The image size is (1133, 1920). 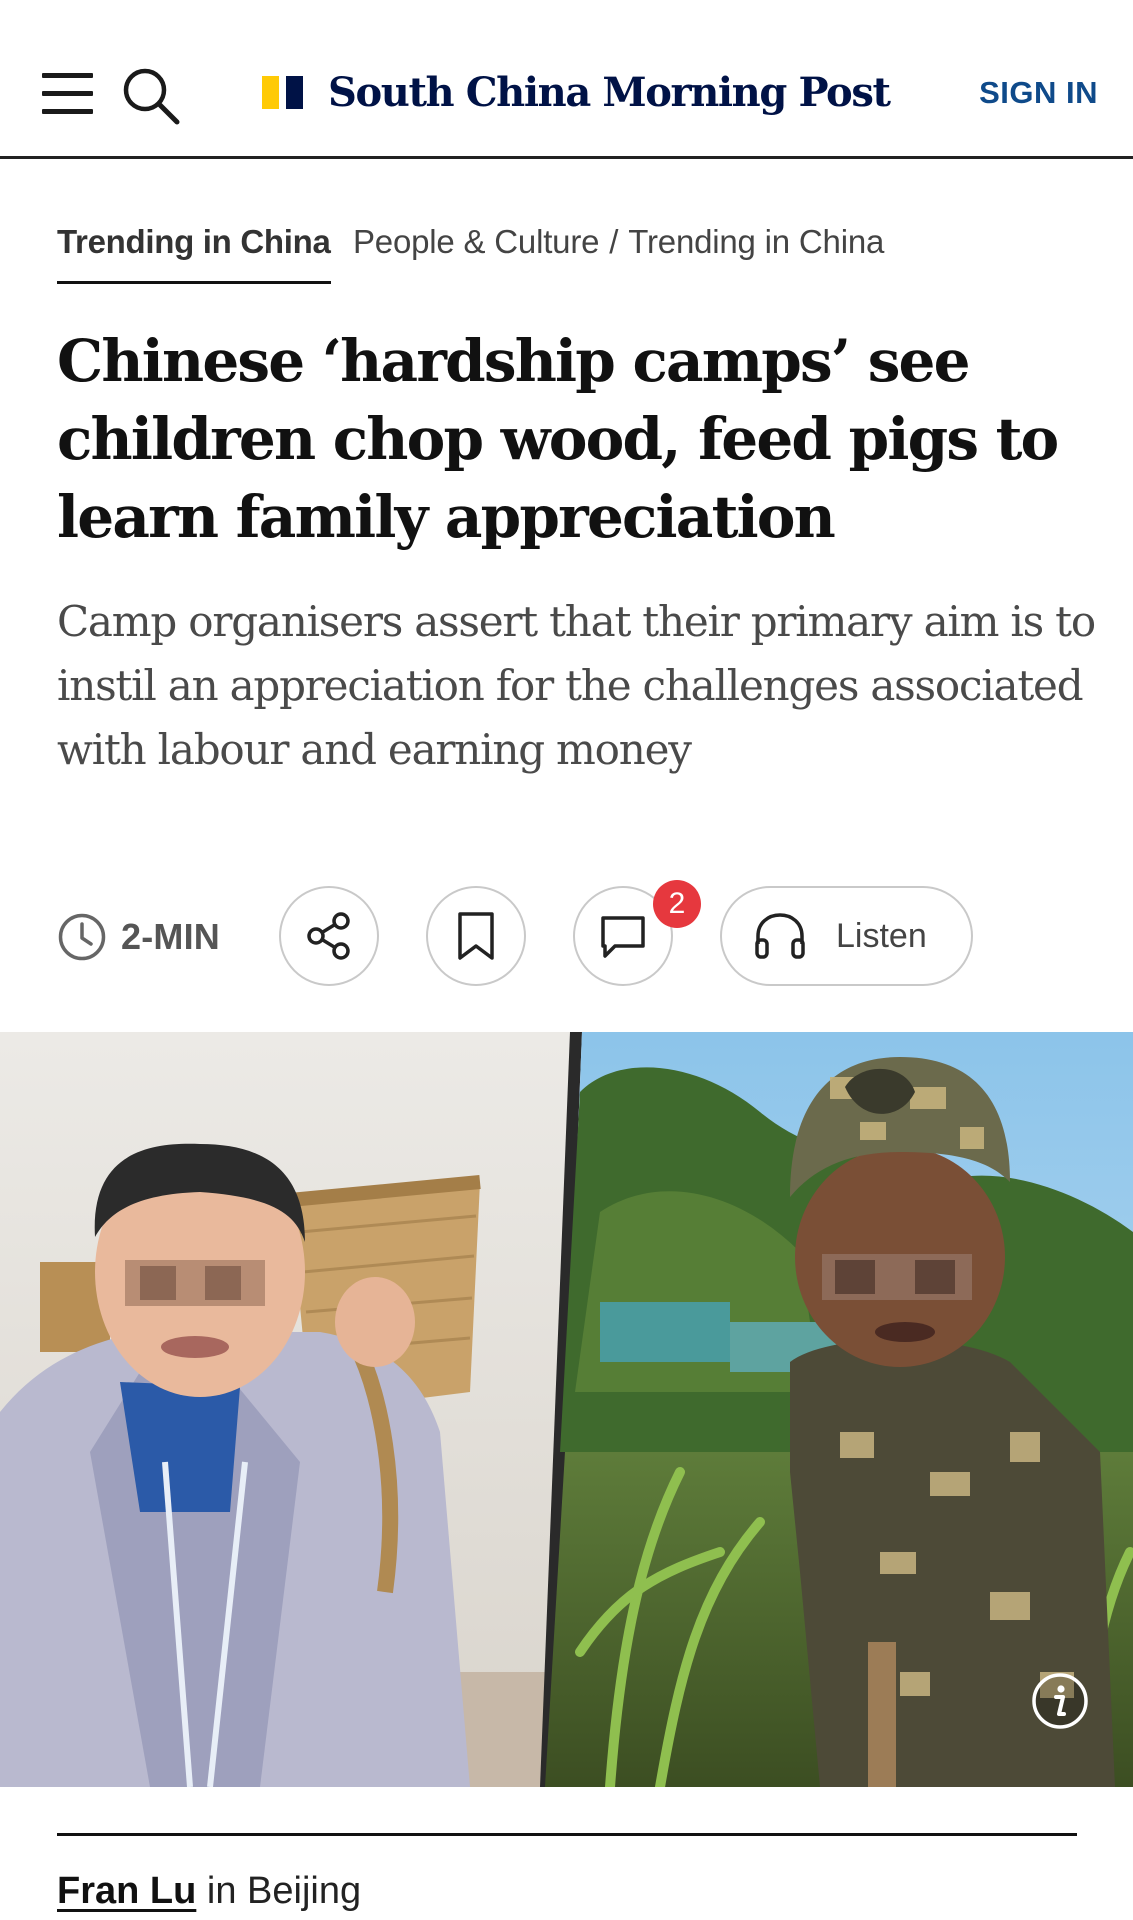 I want to click on brand-name: South China Morning Post, so click(x=609, y=92).